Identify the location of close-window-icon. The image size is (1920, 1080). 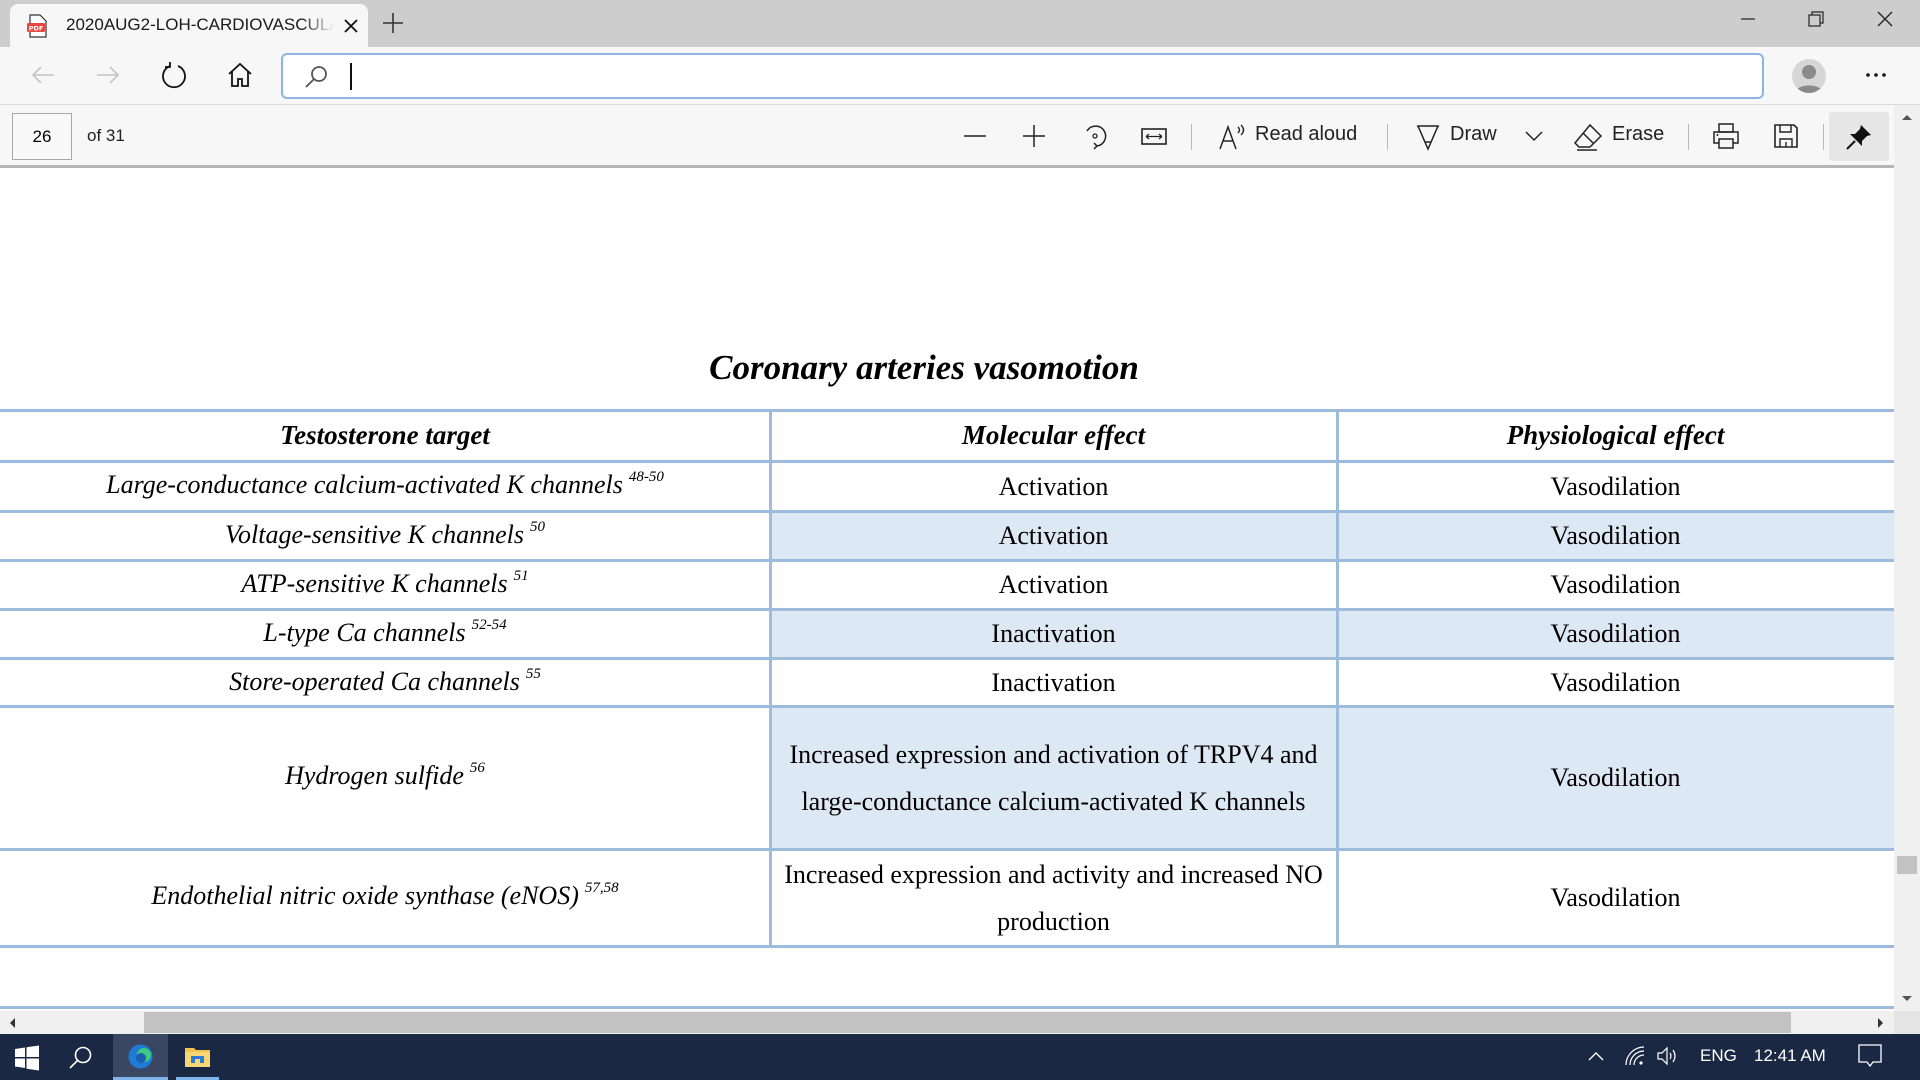
(1885, 19).